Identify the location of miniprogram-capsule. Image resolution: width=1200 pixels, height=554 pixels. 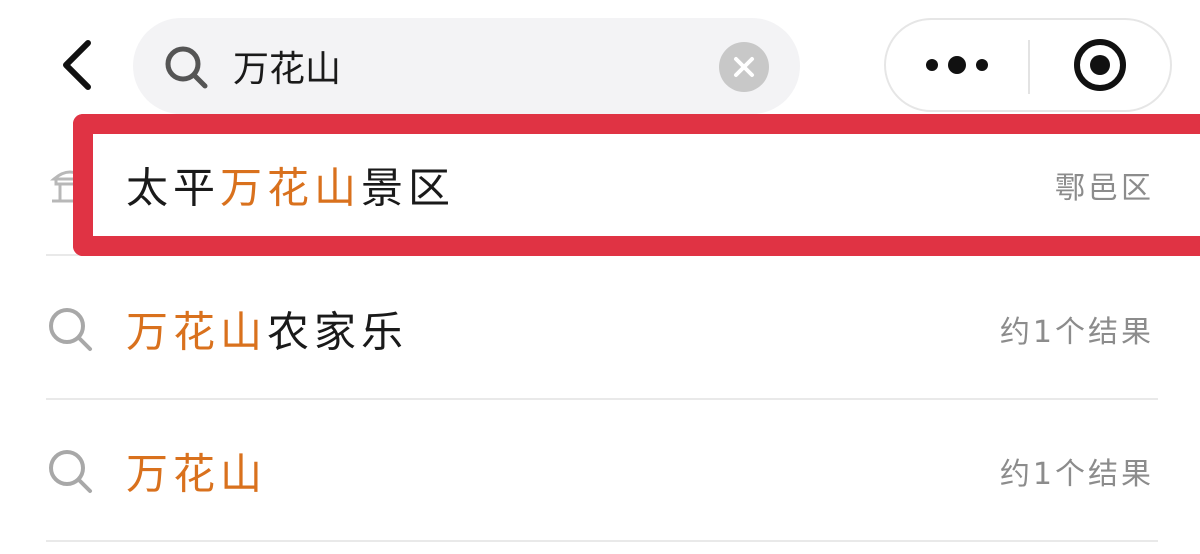
(1028, 65).